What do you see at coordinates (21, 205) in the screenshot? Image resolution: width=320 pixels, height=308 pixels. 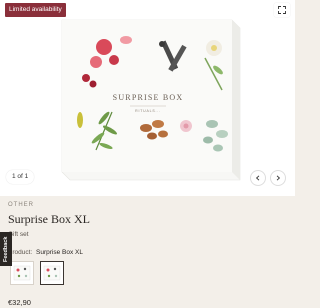 I see `product-category: OTHER` at bounding box center [21, 205].